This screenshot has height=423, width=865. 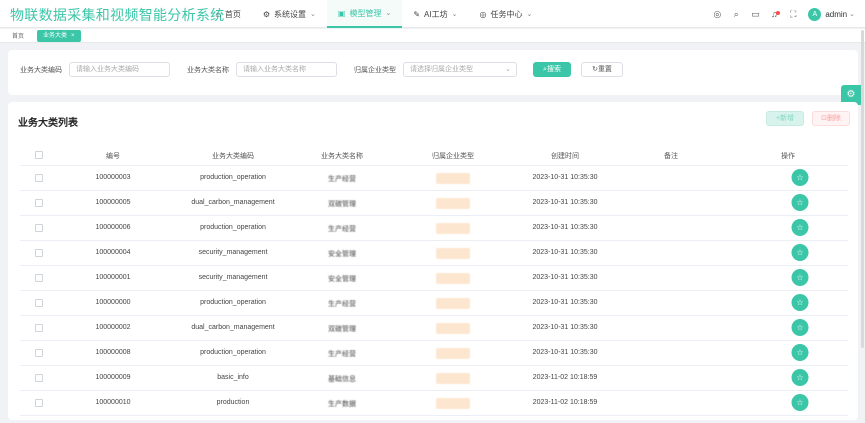 I want to click on col-actions: 操作, so click(x=788, y=156).